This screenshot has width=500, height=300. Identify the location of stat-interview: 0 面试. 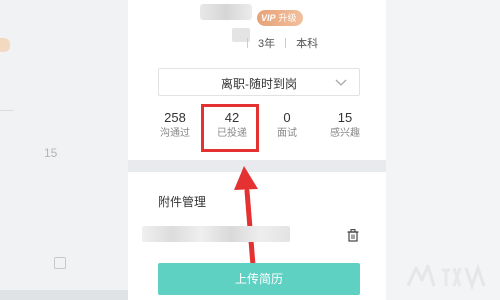
(287, 125).